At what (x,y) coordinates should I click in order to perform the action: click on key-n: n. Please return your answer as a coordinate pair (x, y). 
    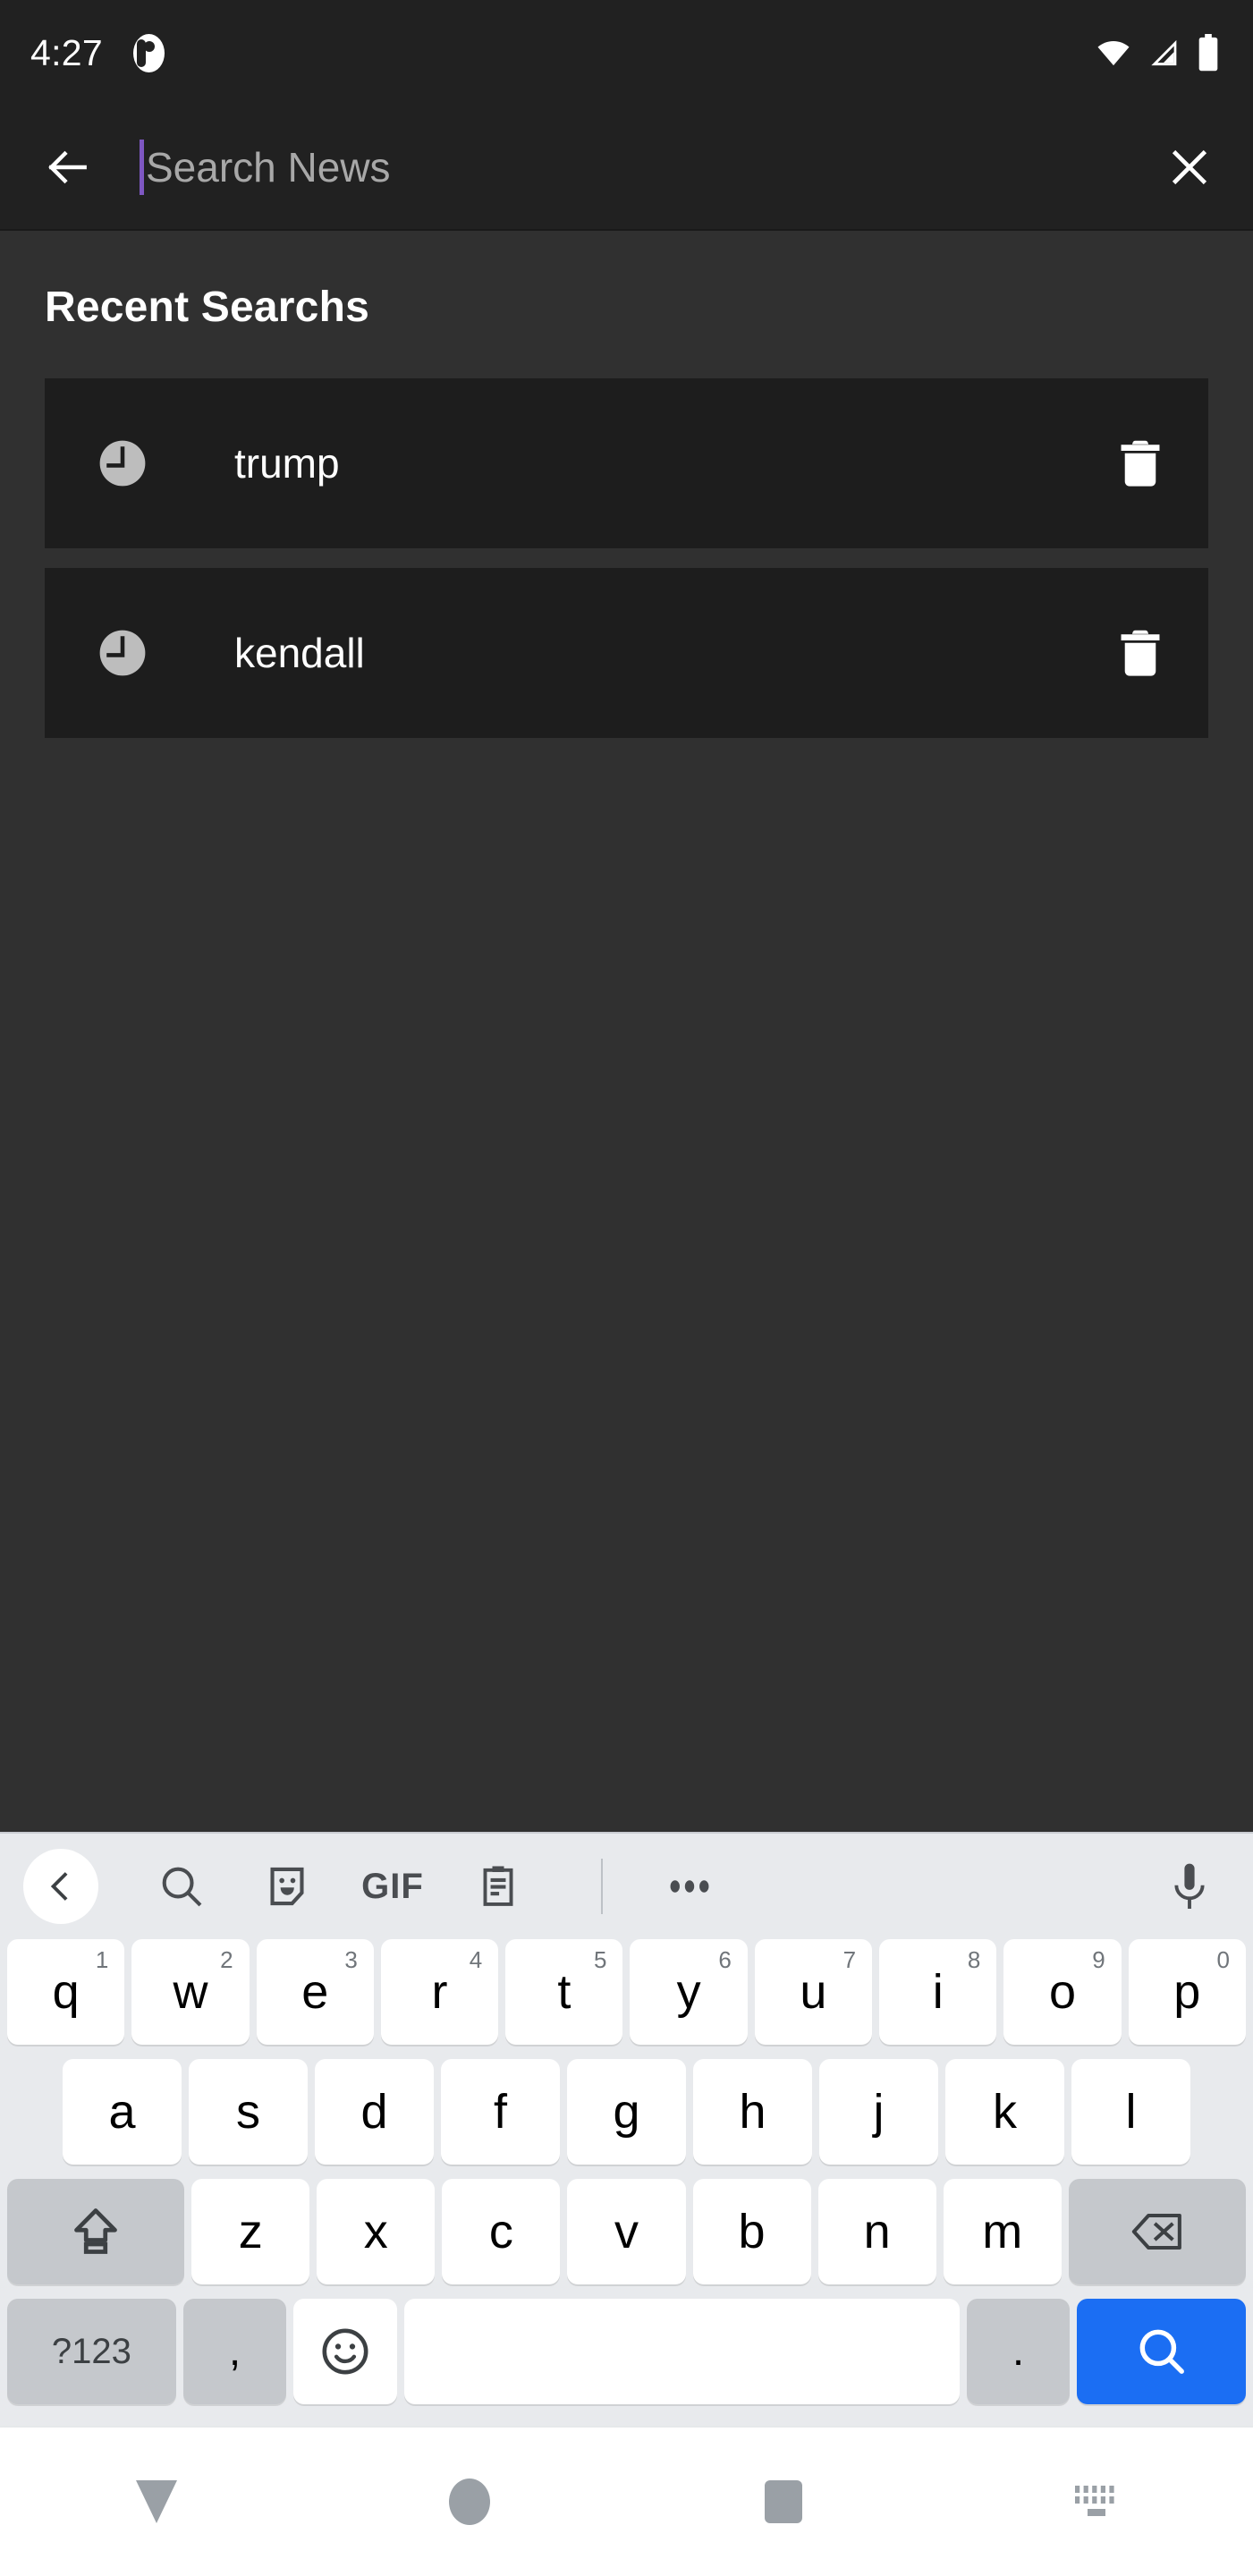
    Looking at the image, I should click on (876, 2231).